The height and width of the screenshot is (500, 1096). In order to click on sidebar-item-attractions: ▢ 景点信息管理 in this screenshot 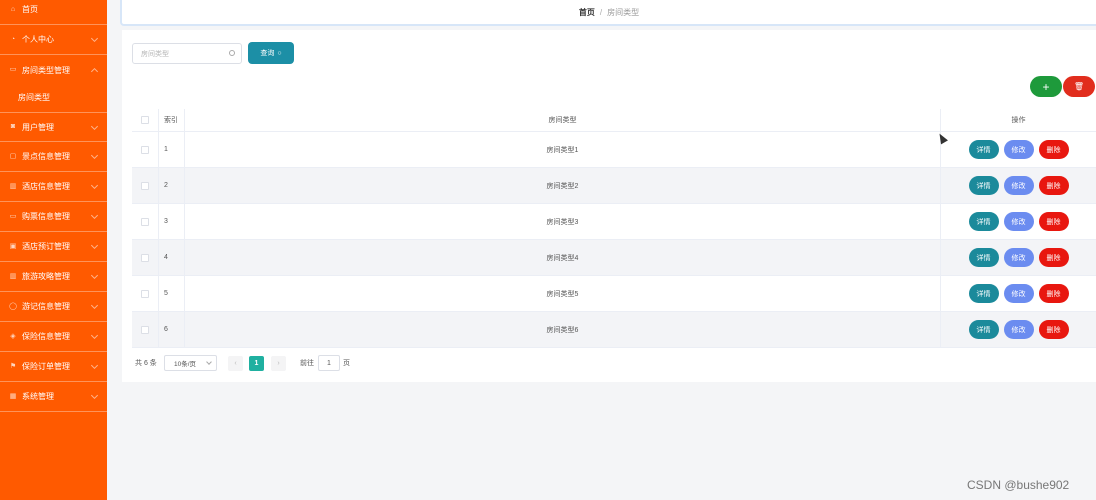, I will do `click(53, 157)`.